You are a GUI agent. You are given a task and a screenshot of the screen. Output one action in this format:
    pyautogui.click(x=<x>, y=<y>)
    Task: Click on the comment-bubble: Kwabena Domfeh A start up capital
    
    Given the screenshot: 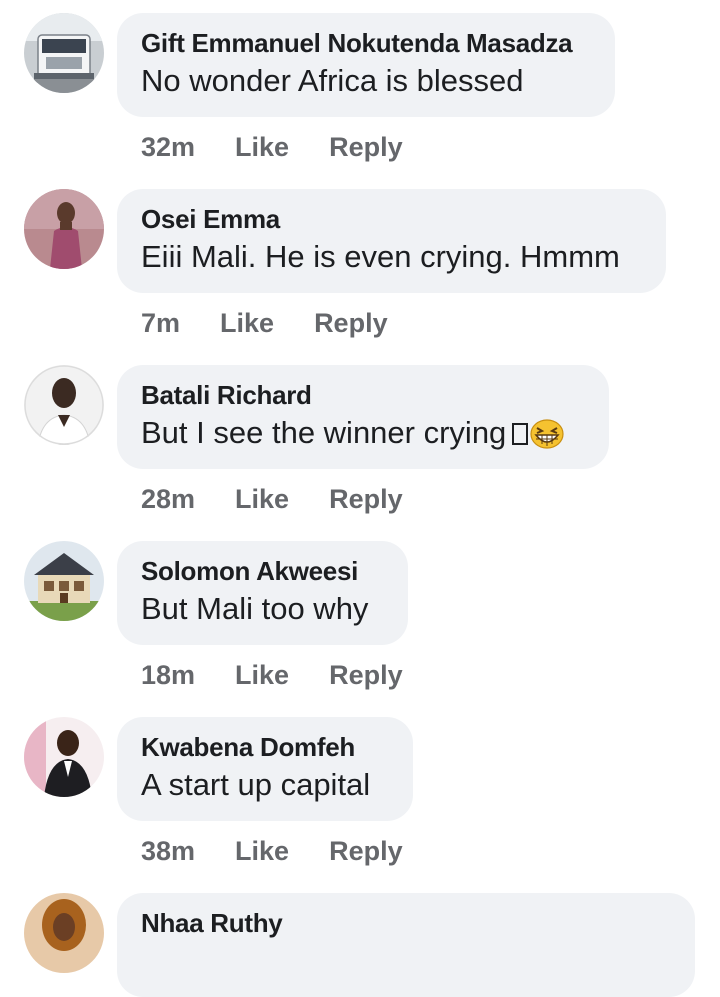 What is the action you would take?
    pyautogui.click(x=265, y=769)
    